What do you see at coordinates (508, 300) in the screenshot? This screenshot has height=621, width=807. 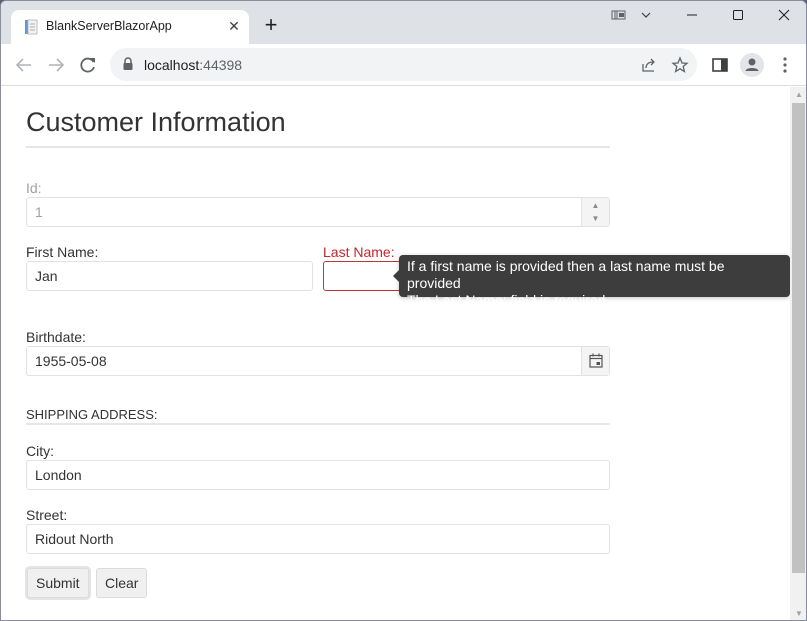 I see `validation-message: The Last Name: field is required.` at bounding box center [508, 300].